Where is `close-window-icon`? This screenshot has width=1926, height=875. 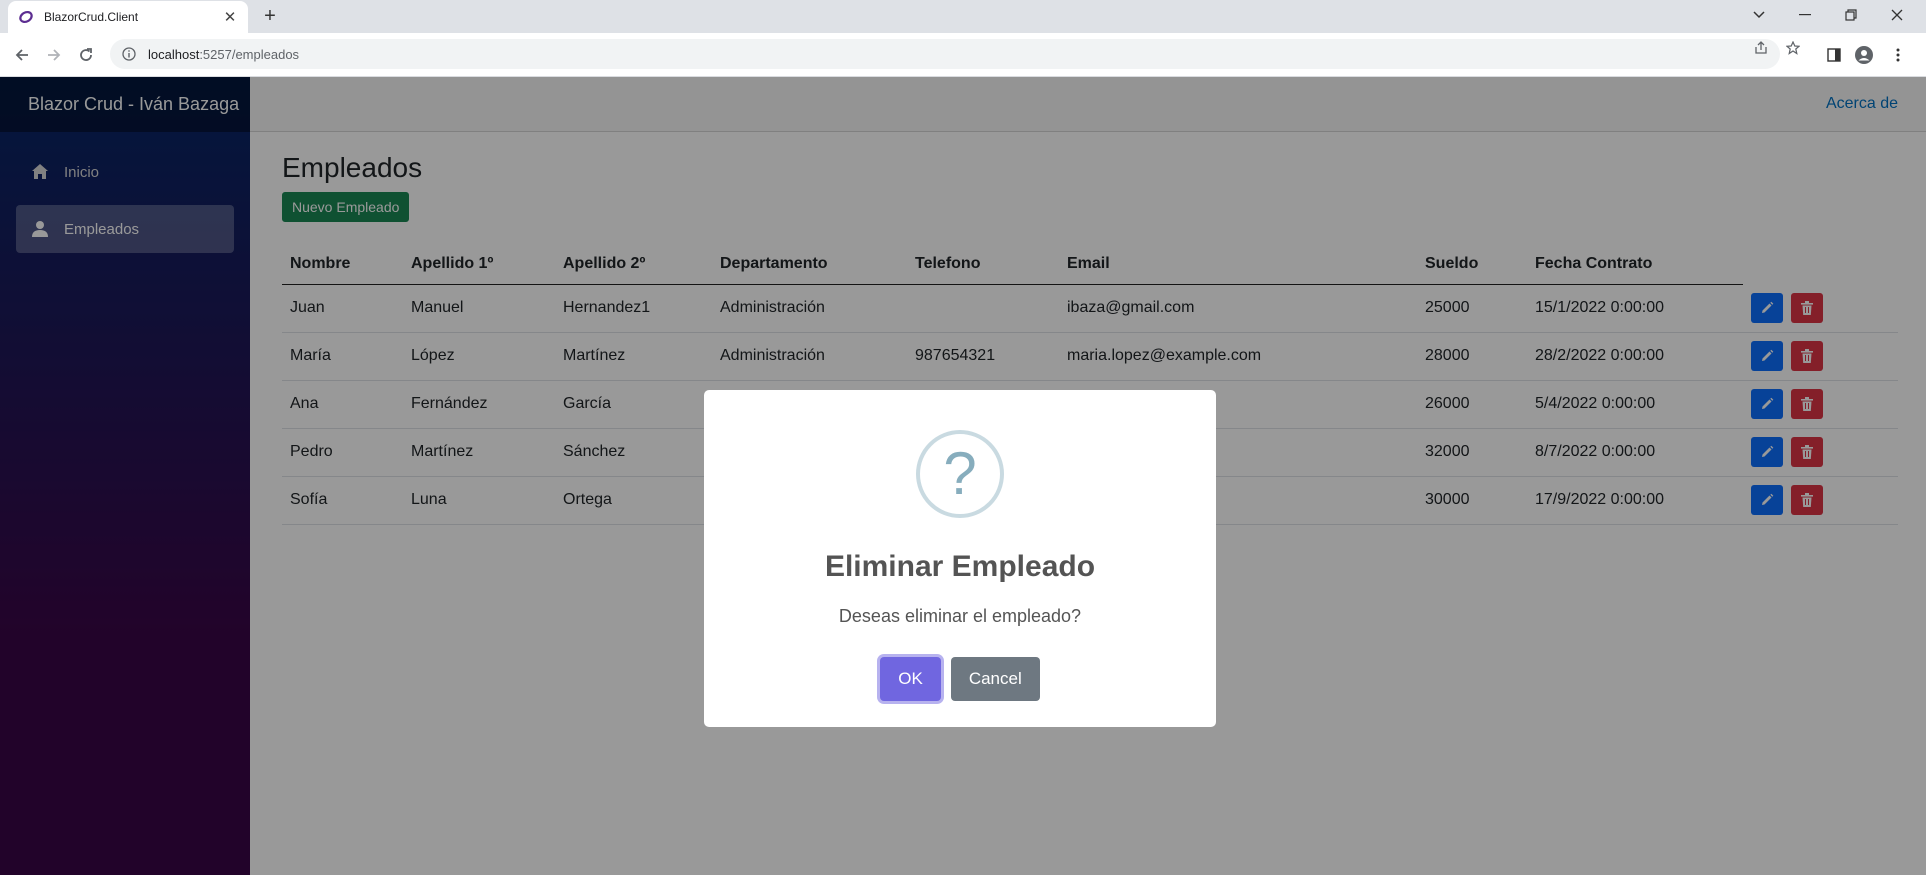 close-window-icon is located at coordinates (1897, 15).